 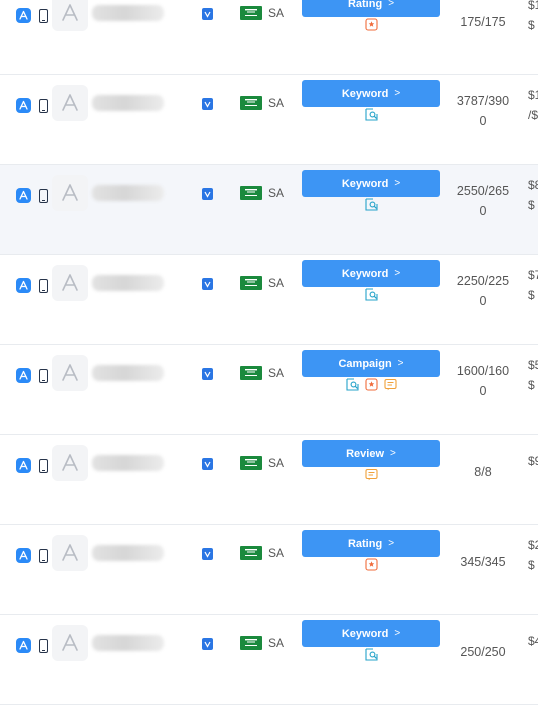 What do you see at coordinates (269, 660) in the screenshot?
I see `table-row: SA Keyword > 250/250 $4` at bounding box center [269, 660].